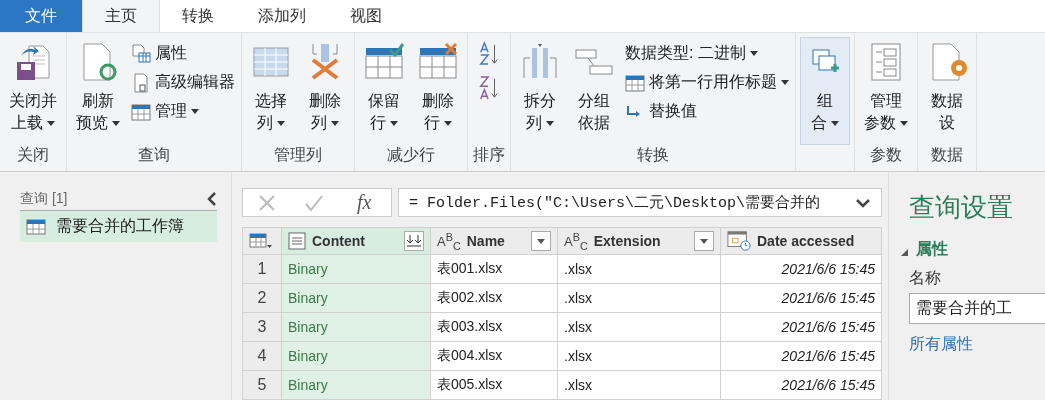 The image size is (1045, 400). What do you see at coordinates (118, 226) in the screenshot?
I see `query-item: 需要合并的工作簿` at bounding box center [118, 226].